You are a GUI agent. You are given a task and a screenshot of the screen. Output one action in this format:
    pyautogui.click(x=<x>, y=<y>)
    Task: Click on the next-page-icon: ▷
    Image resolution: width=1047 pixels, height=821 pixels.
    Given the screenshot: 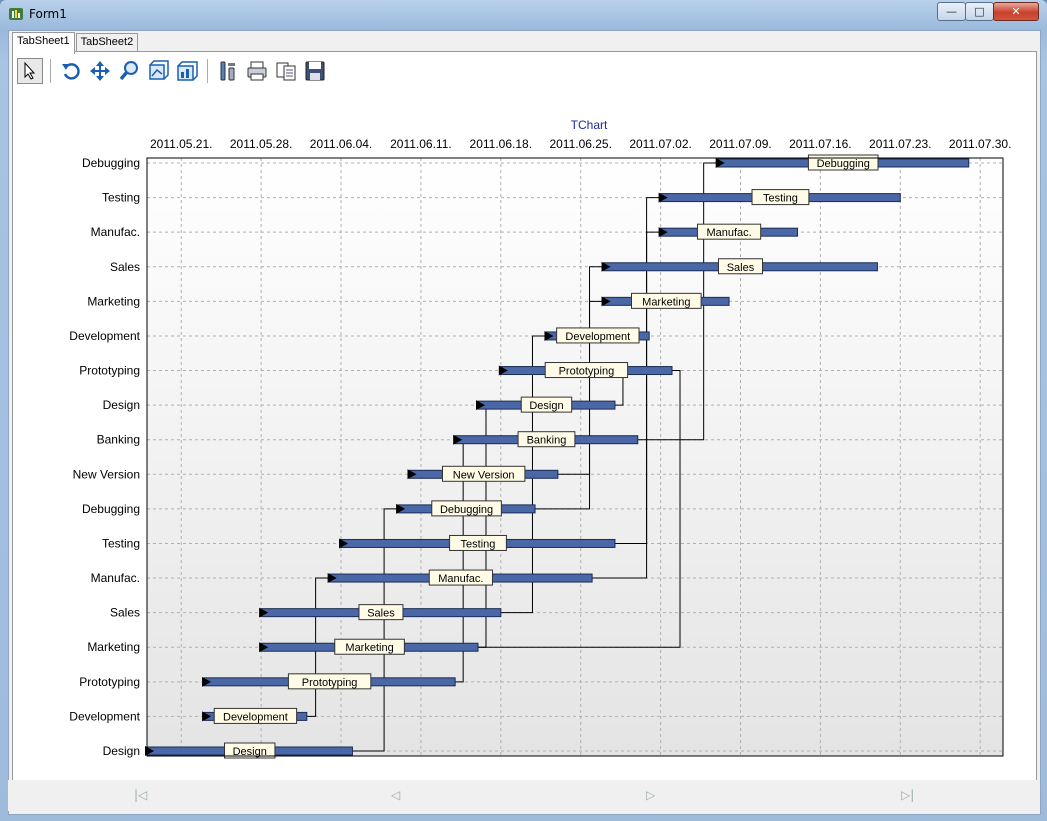 What is the action you would take?
    pyautogui.click(x=650, y=795)
    